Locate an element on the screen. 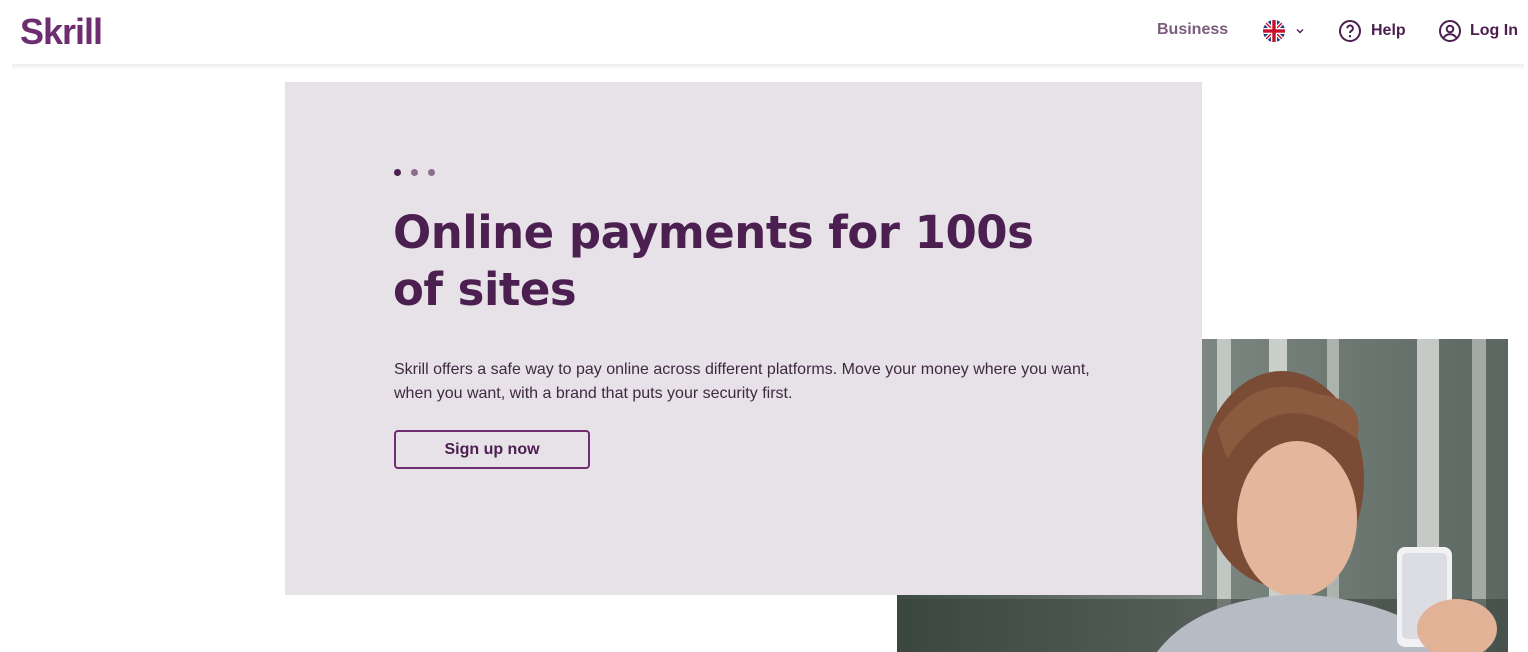 The width and height of the screenshot is (1528, 652). login-link: Log In is located at coordinates (1478, 31).